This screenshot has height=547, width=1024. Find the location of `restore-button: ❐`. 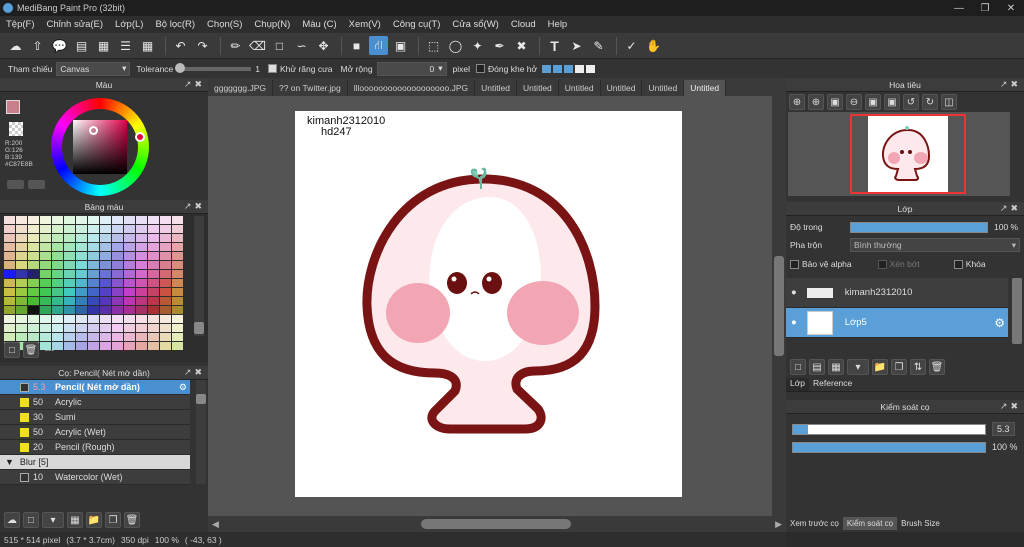

restore-button: ❐ is located at coordinates (985, 8).